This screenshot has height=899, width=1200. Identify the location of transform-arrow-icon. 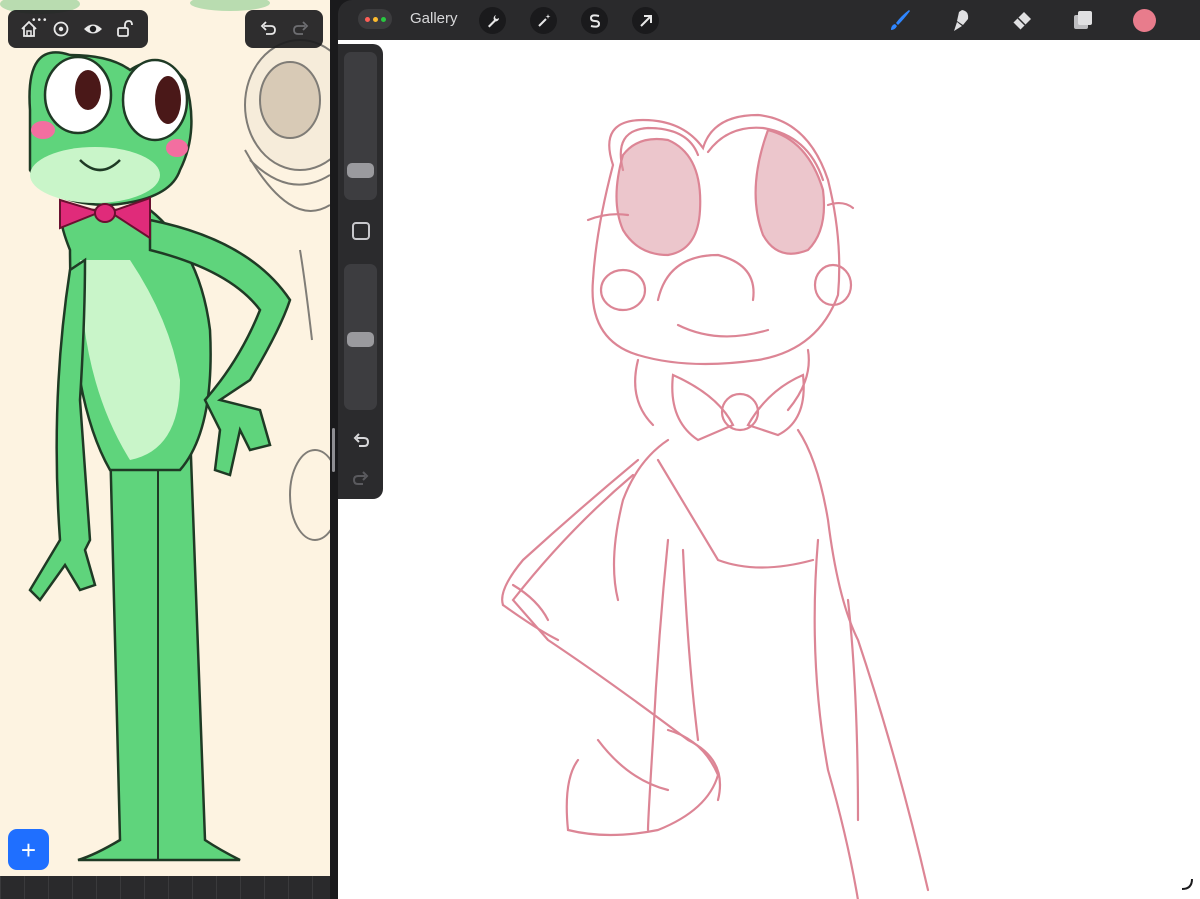
(645, 20).